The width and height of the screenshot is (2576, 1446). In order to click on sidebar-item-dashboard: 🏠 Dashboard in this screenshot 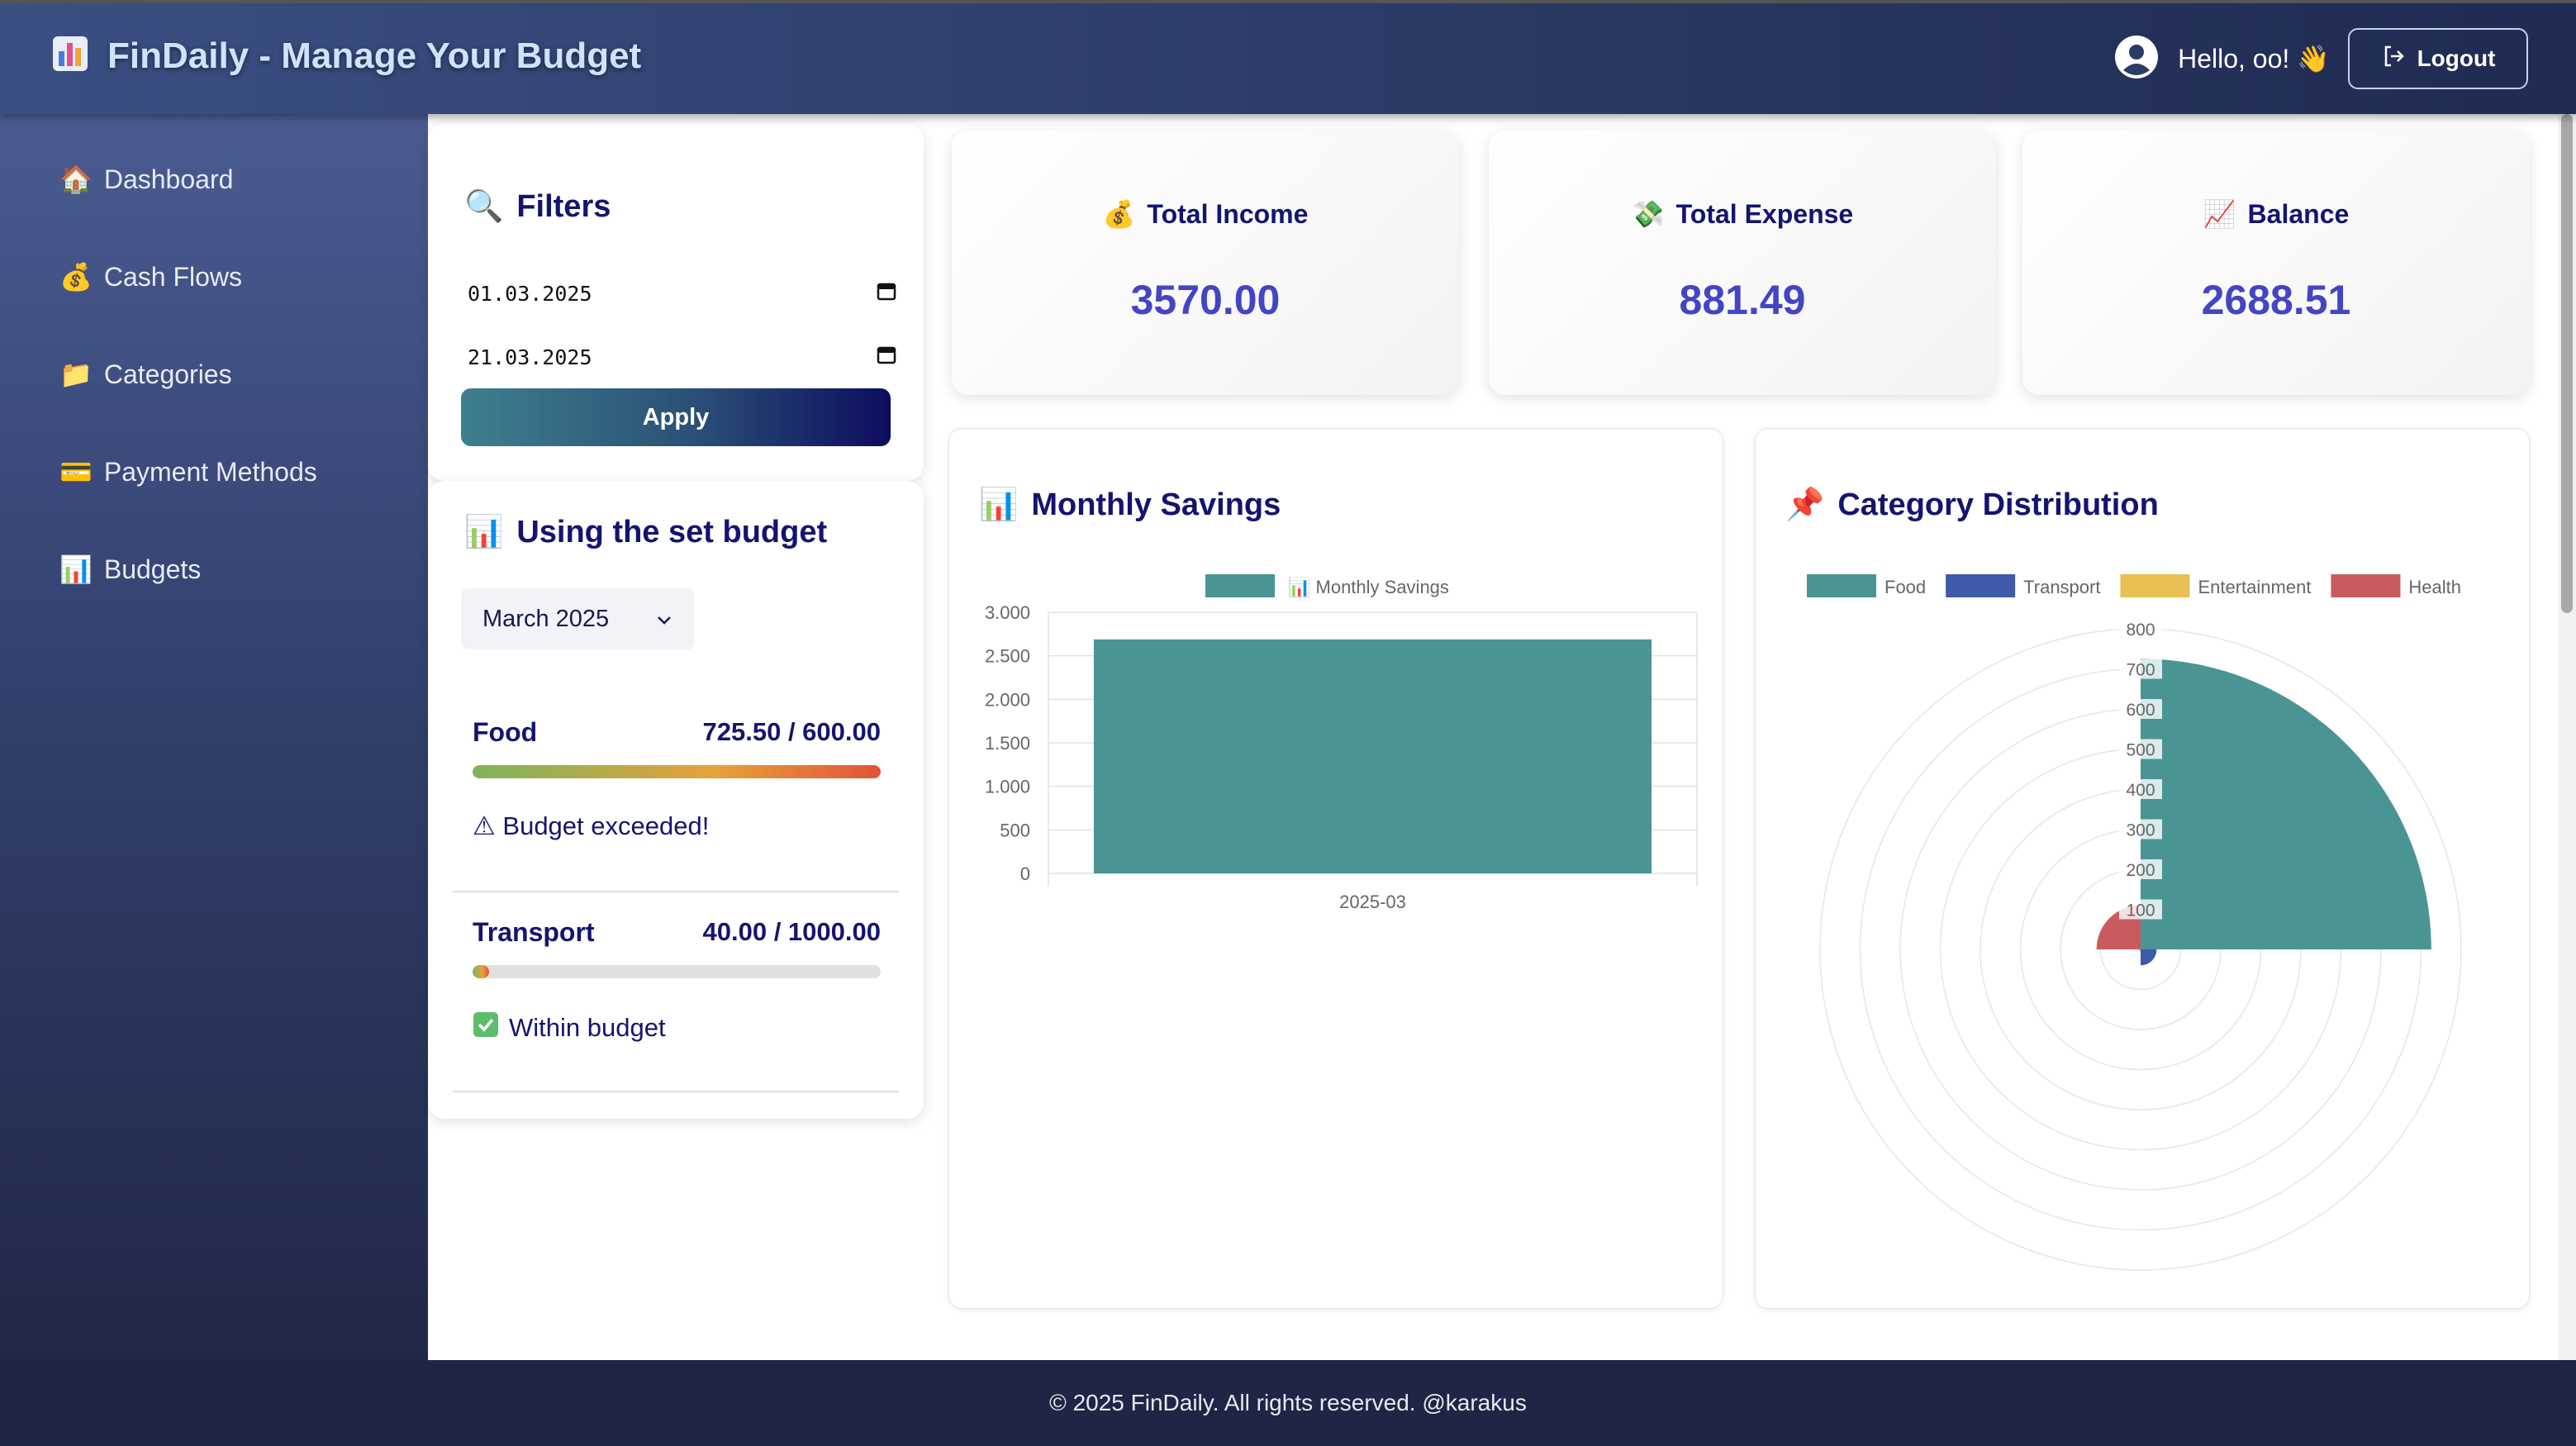, I will do `click(146, 179)`.